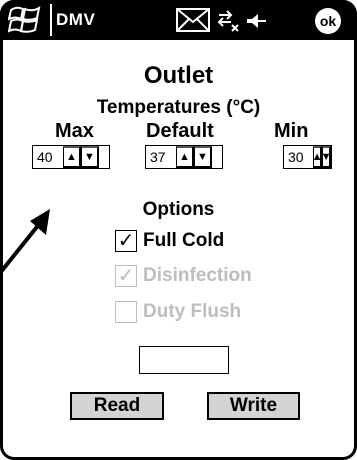 The width and height of the screenshot is (357, 460). What do you see at coordinates (298, 157) in the screenshot?
I see `min-value: 30` at bounding box center [298, 157].